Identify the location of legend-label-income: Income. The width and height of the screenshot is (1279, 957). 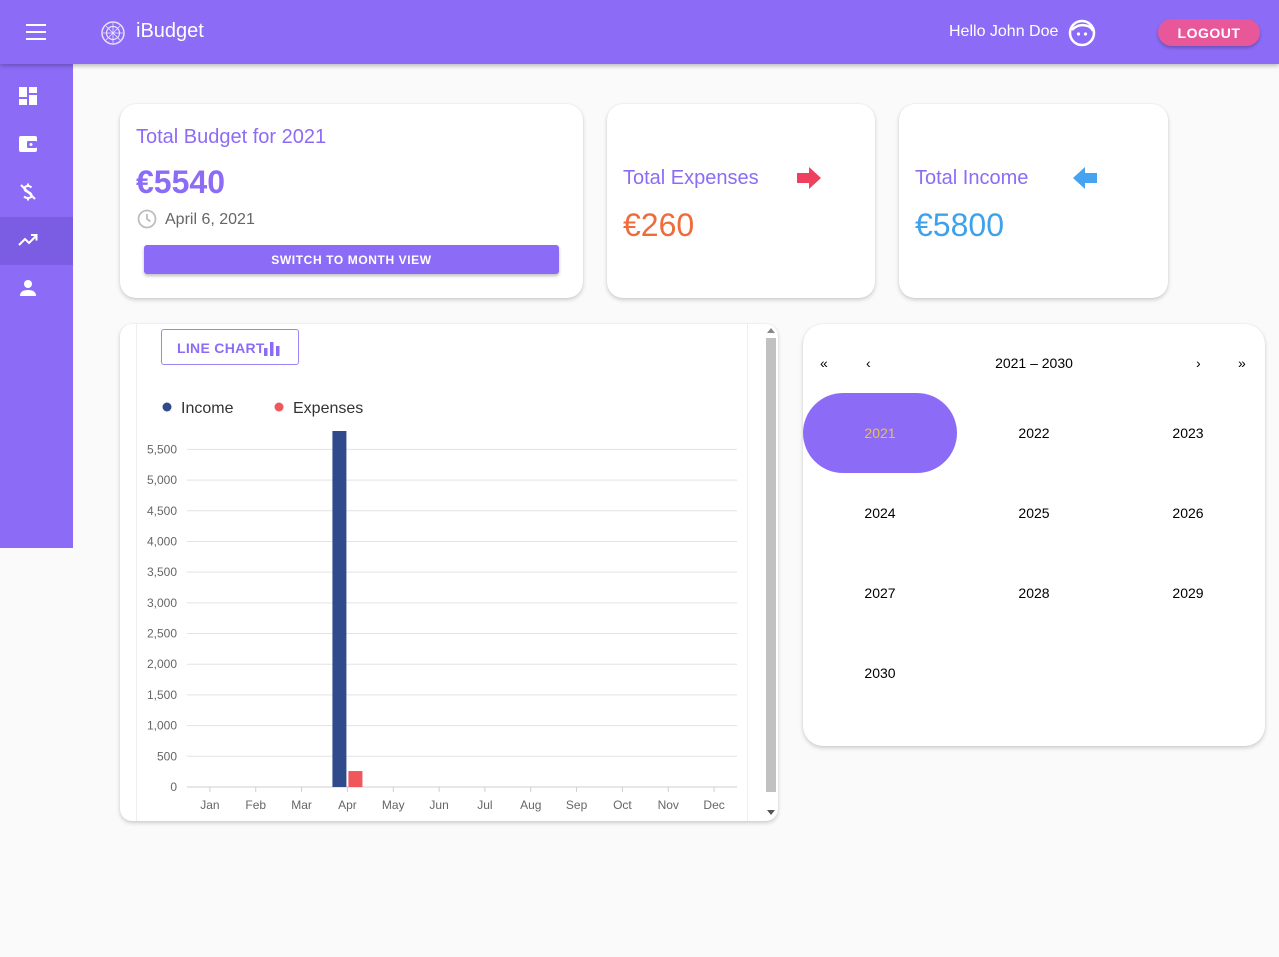
(207, 408).